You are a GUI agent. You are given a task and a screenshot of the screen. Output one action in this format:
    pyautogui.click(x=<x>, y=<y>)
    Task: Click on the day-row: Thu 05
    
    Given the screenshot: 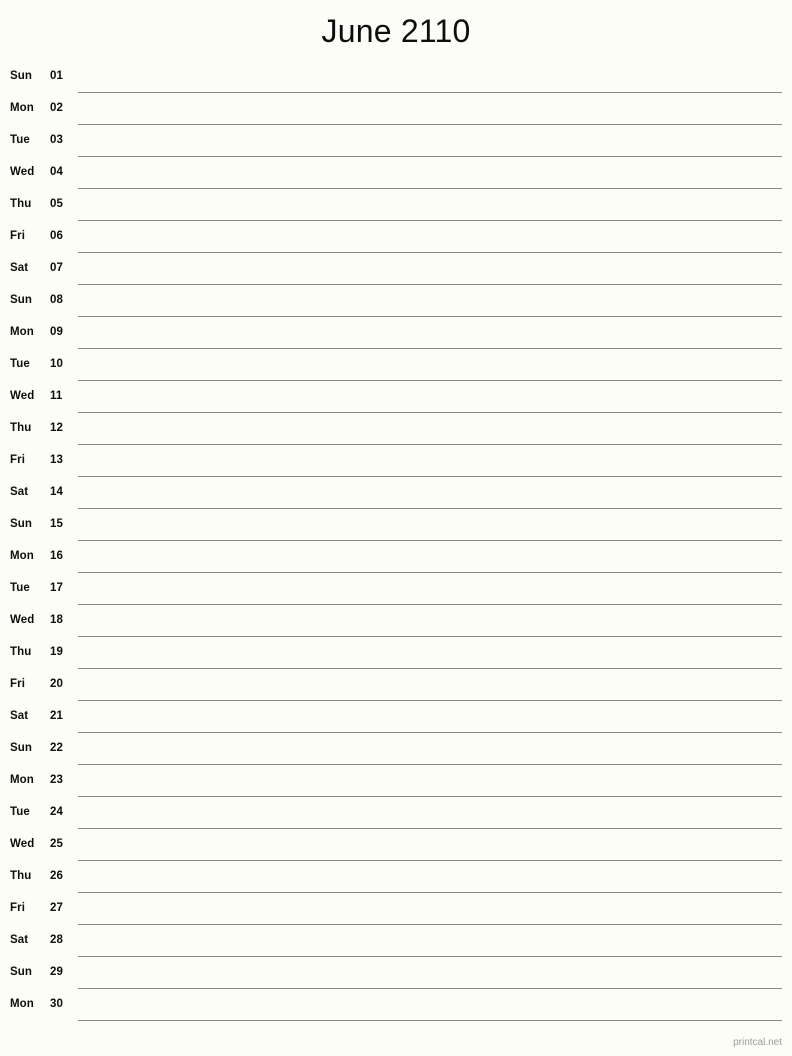 What is the action you would take?
    pyautogui.click(x=396, y=205)
    